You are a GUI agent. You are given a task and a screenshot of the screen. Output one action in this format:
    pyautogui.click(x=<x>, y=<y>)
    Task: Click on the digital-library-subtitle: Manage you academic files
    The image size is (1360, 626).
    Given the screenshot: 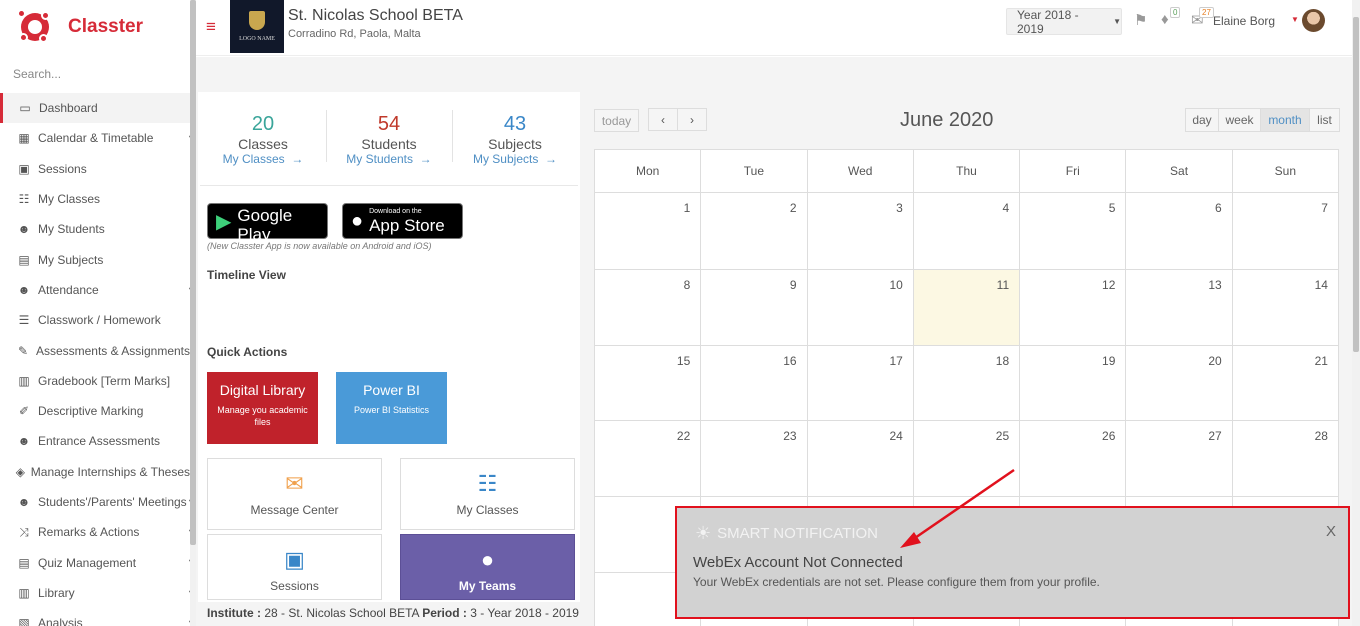 What is the action you would take?
    pyautogui.click(x=262, y=416)
    